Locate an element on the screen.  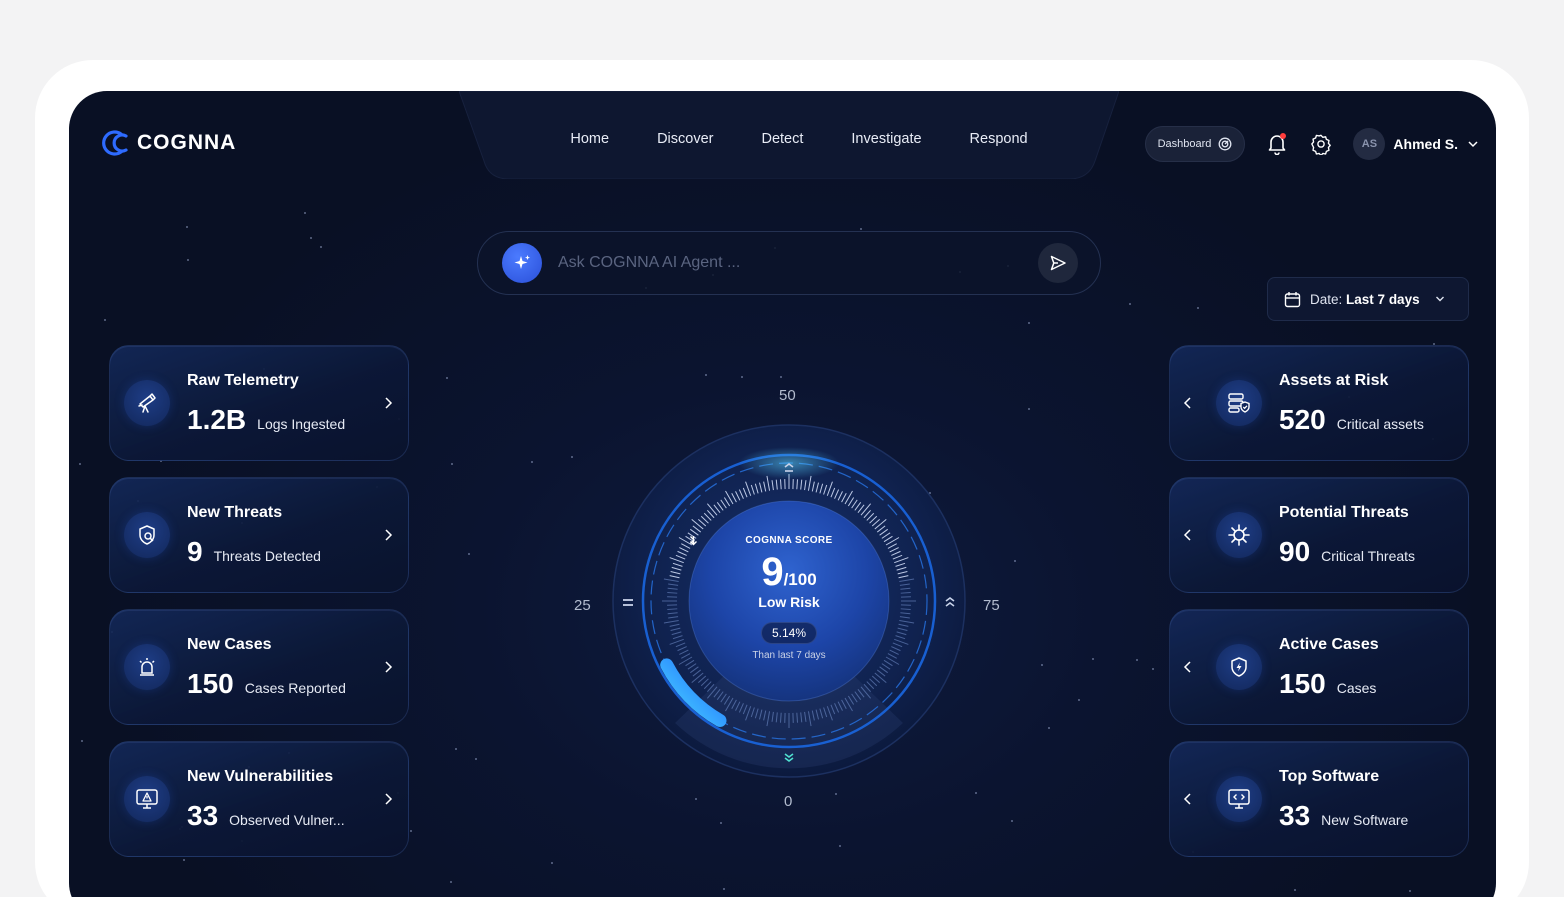
server-shield-icon is located at coordinates (1239, 403).